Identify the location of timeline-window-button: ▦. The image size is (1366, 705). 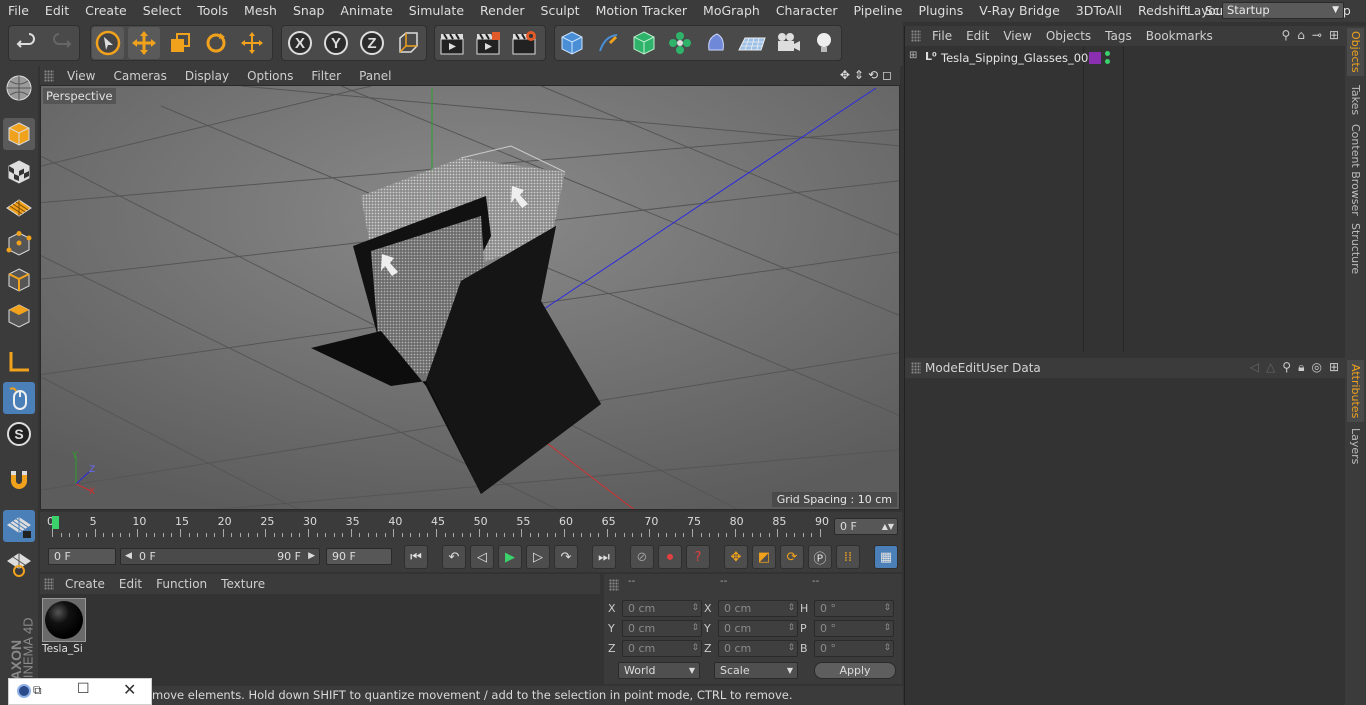
(886, 557).